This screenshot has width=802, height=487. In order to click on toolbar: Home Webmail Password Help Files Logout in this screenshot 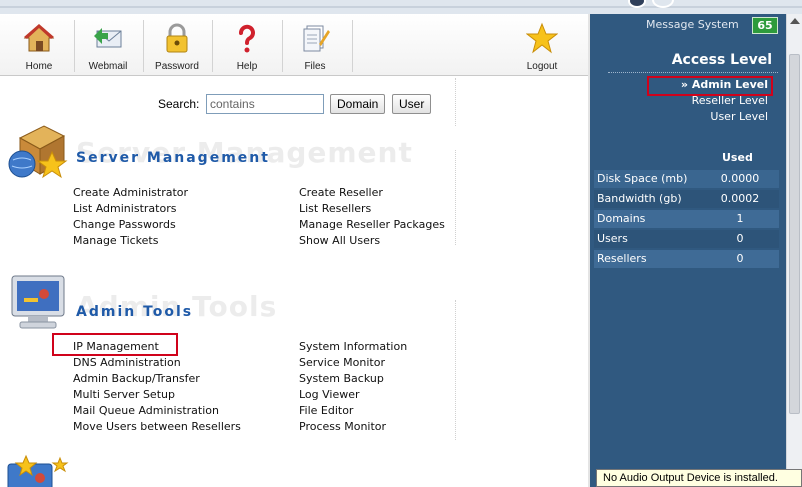, I will do `click(294, 45)`.